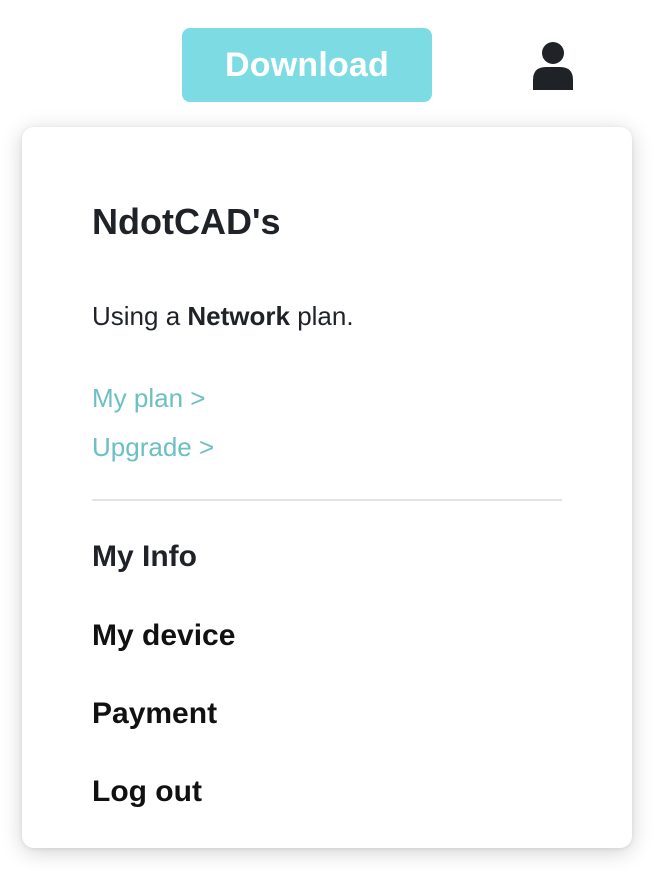 This screenshot has width=656, height=884. I want to click on my-plan-link: My plan >, so click(148, 398).